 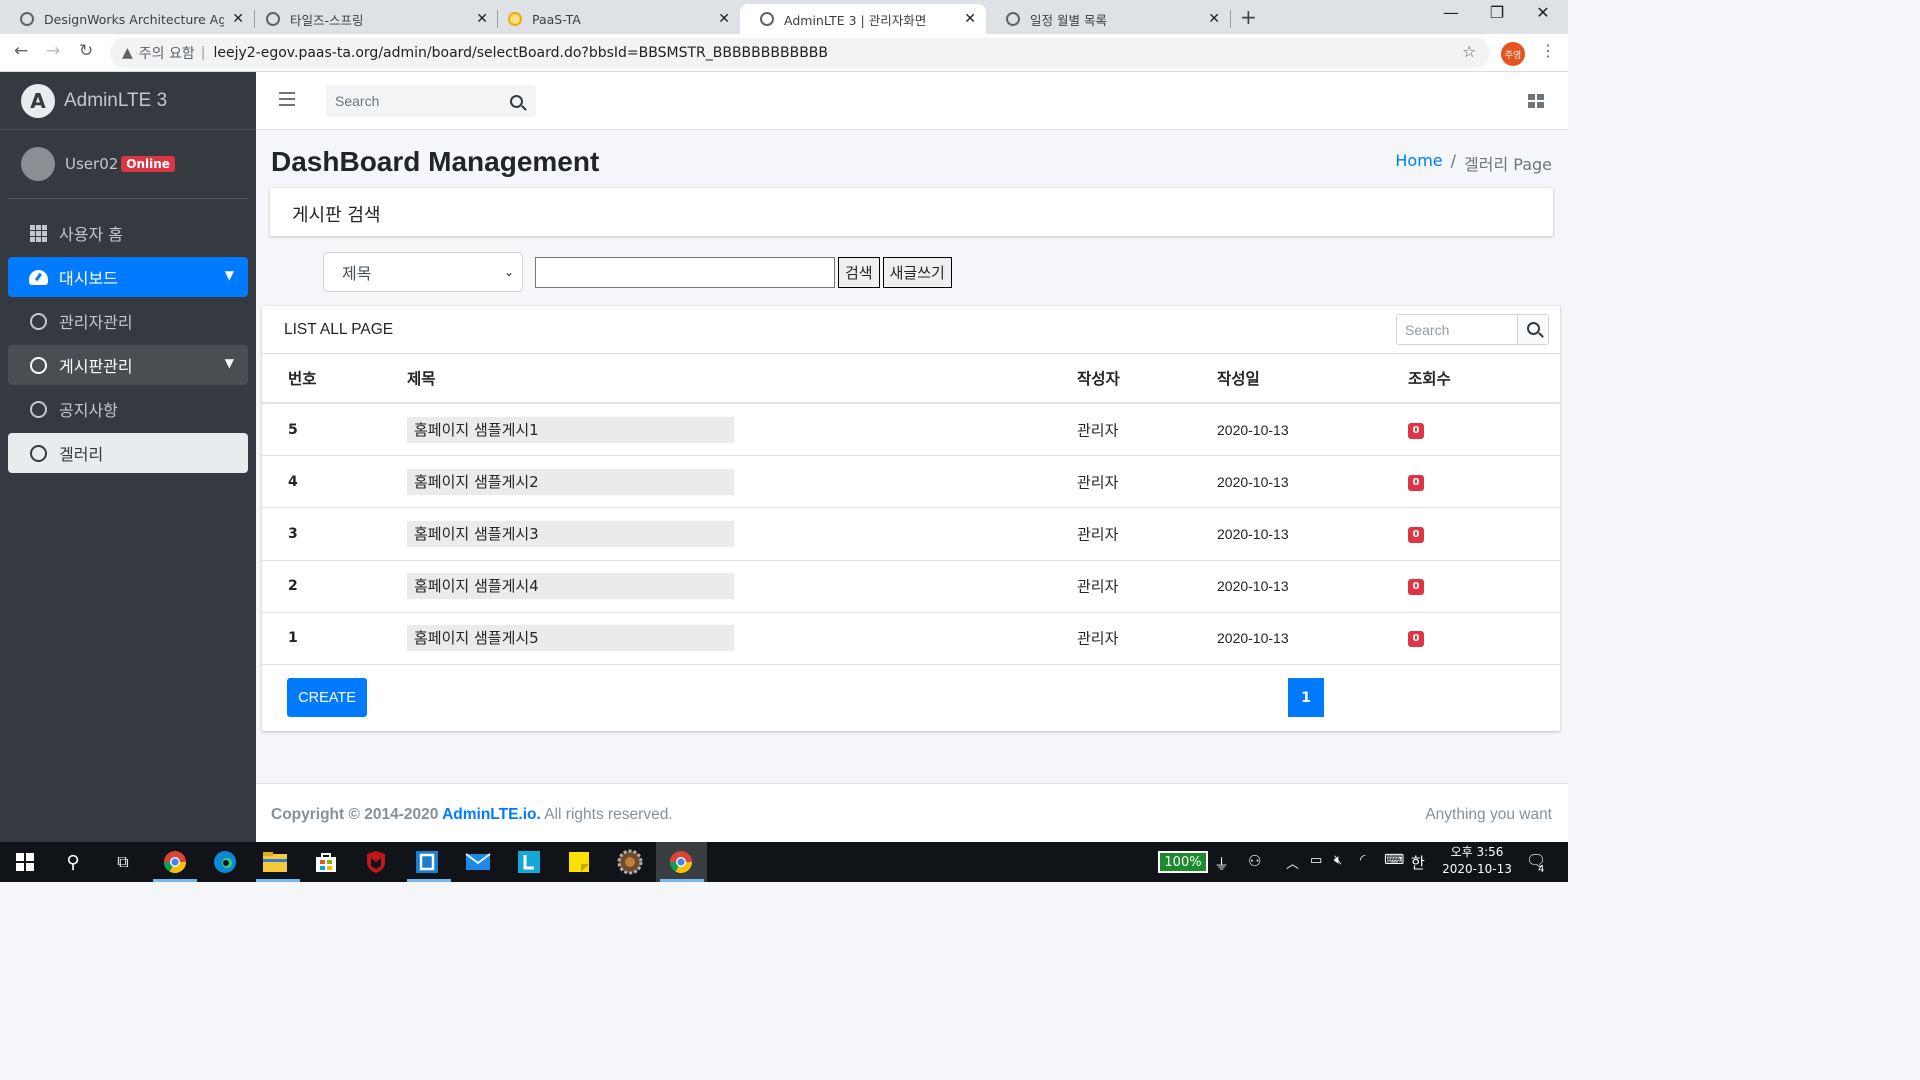 I want to click on notification-count: 4, so click(x=1541, y=869).